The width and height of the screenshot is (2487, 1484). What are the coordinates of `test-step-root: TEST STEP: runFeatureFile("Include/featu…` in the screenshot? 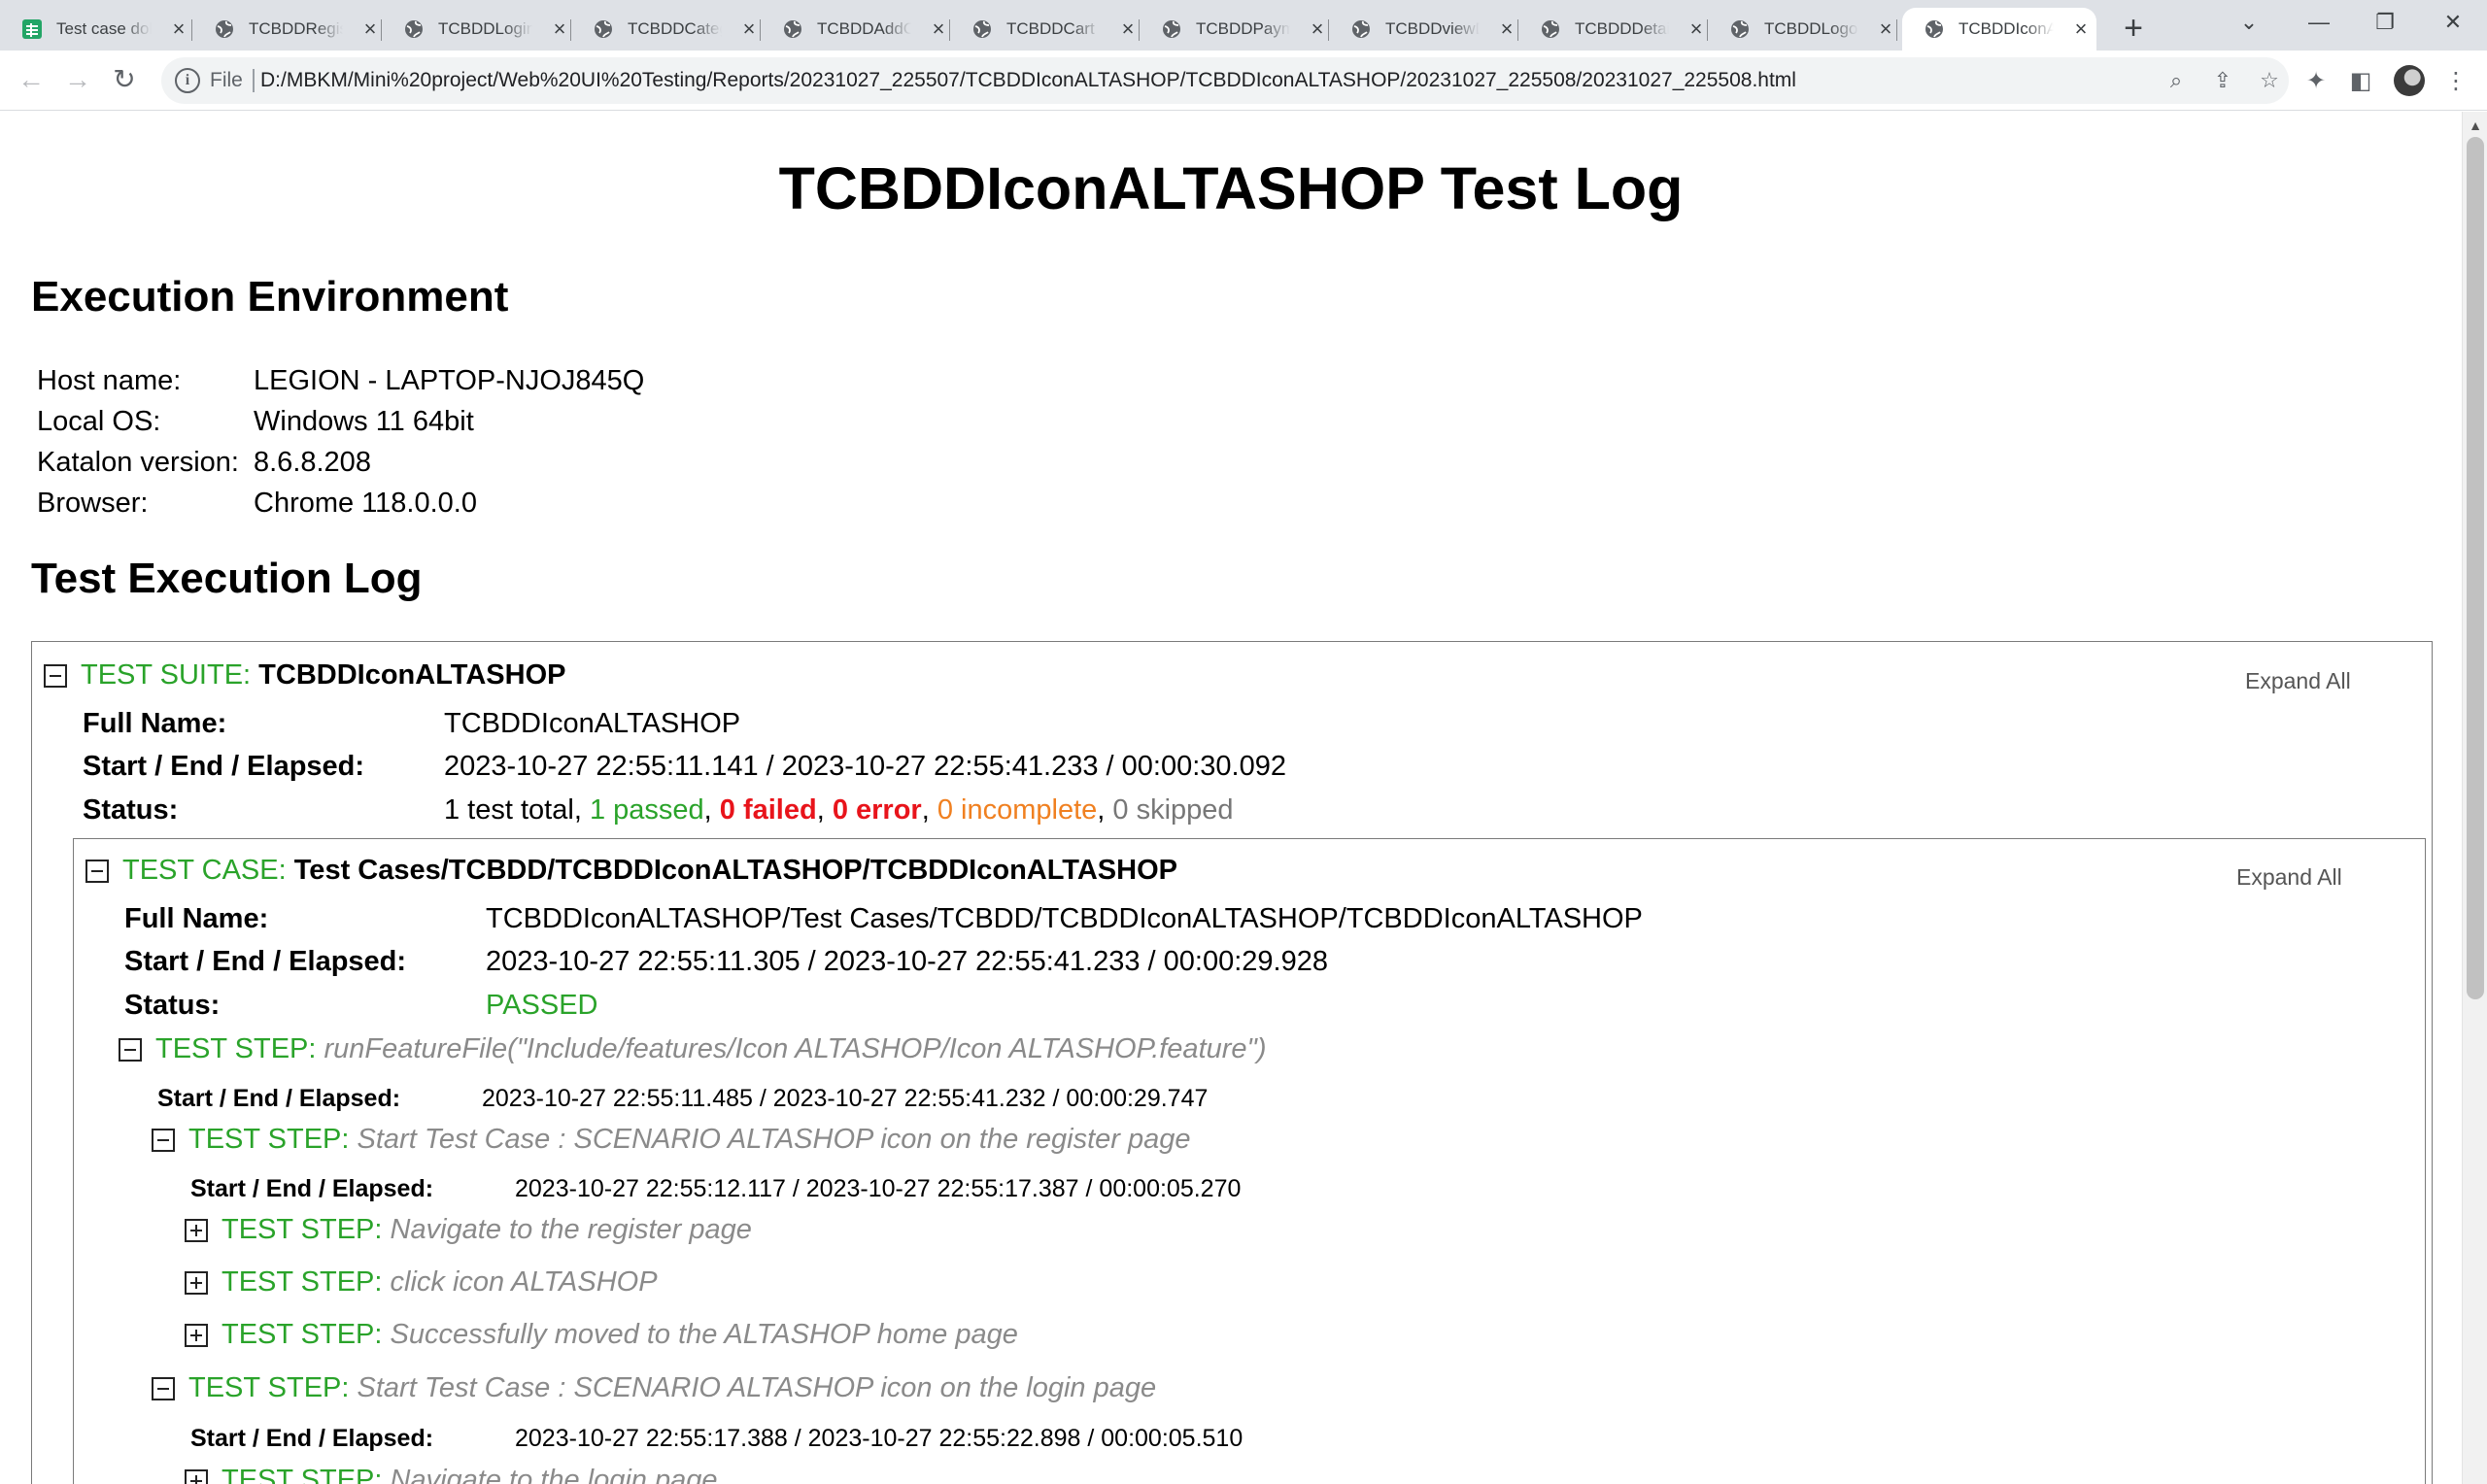 It's located at (693, 1049).